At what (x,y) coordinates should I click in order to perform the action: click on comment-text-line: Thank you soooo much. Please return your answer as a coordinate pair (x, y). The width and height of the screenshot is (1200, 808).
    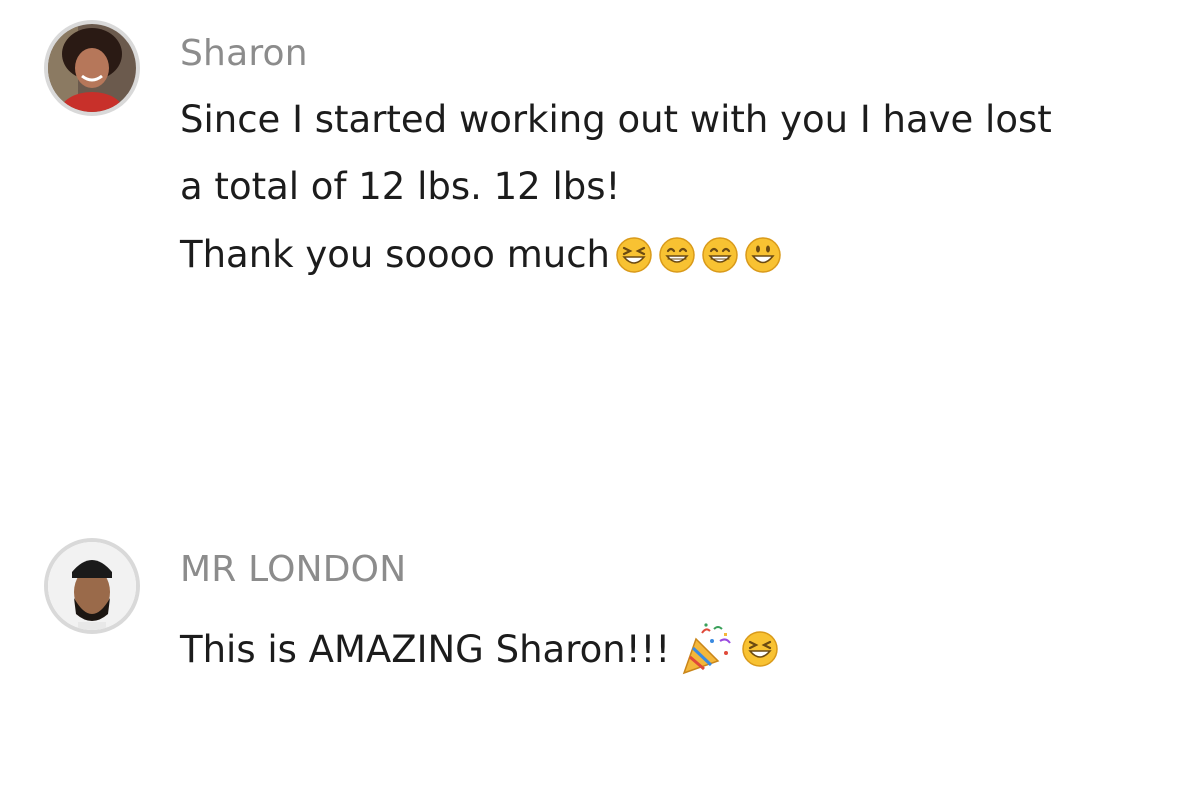
    Looking at the image, I should click on (395, 254).